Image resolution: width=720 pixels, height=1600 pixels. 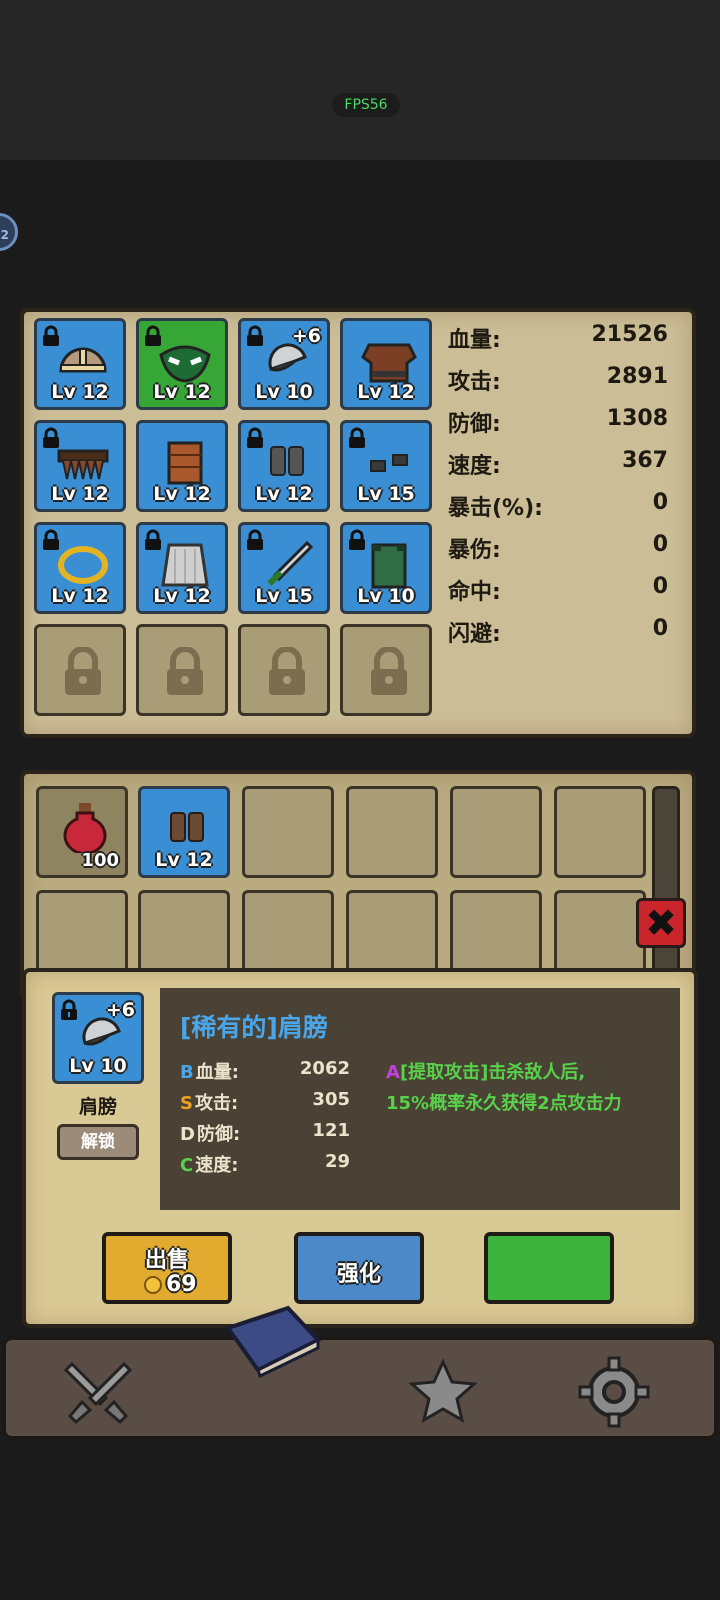 I want to click on equip-slot-shoulder: +6 Lv 10, so click(x=284, y=364).